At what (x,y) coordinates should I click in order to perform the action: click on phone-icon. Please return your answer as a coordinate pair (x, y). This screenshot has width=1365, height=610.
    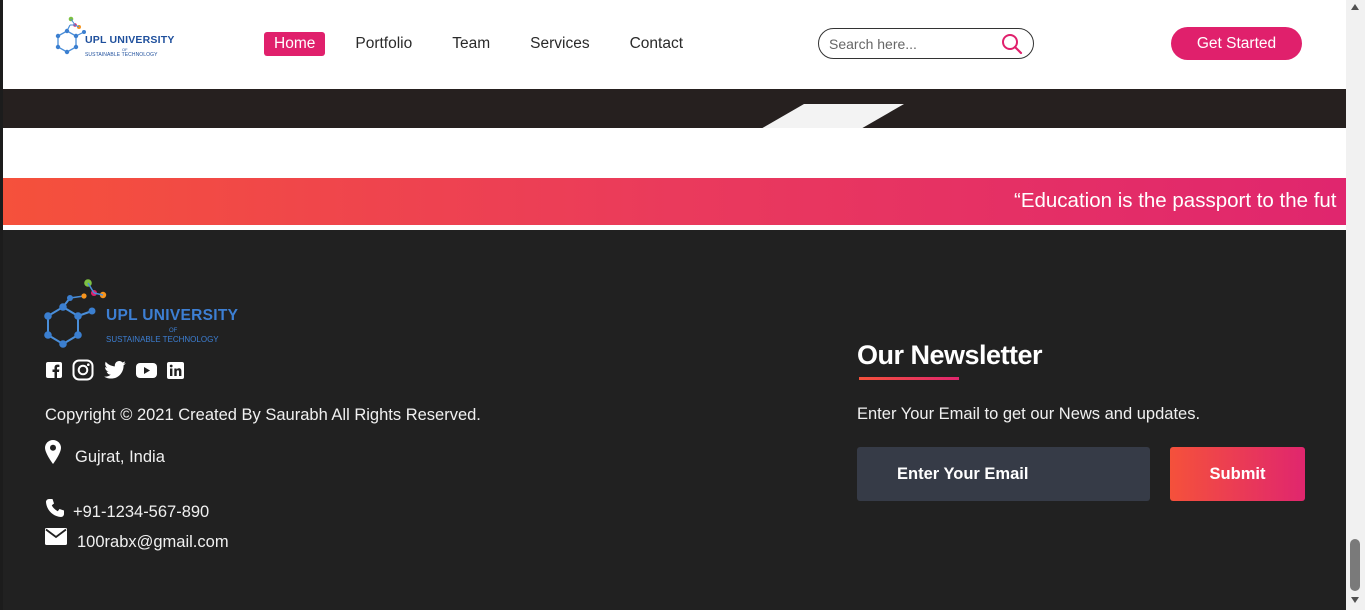
    Looking at the image, I should click on (55, 507).